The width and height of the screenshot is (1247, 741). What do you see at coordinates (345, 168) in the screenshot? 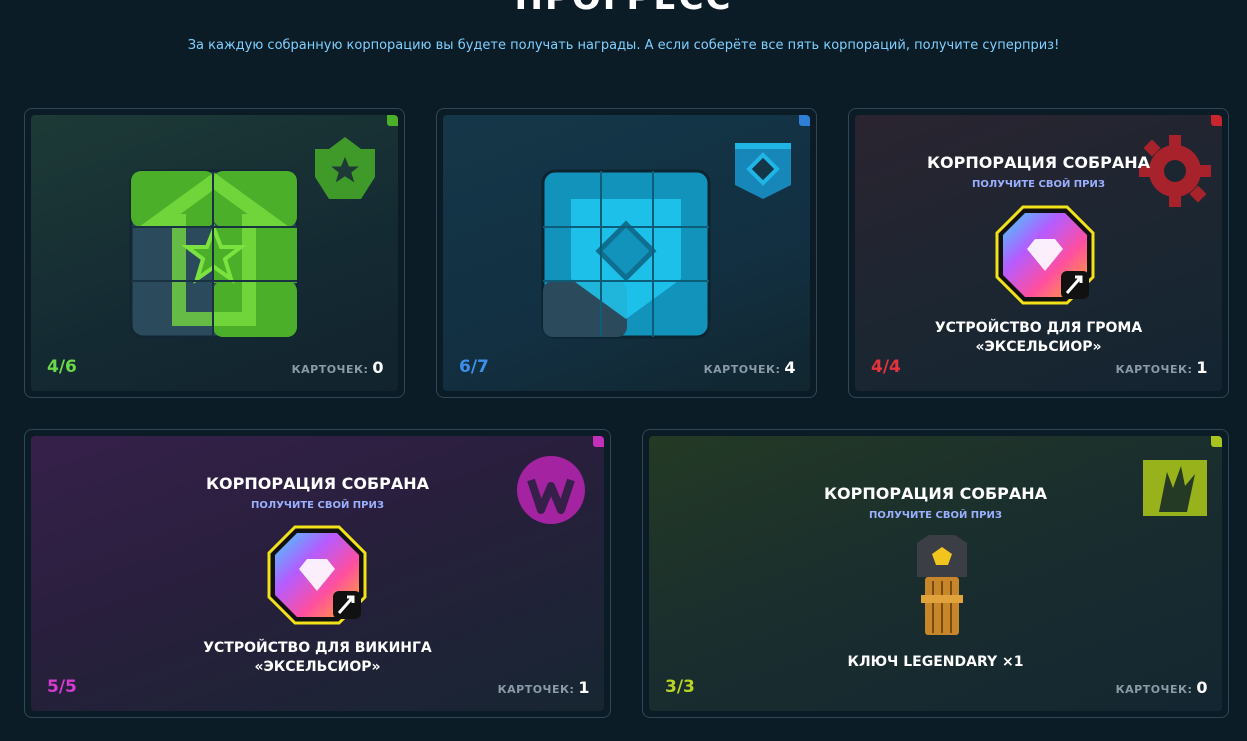
I see `star-shield-icon` at bounding box center [345, 168].